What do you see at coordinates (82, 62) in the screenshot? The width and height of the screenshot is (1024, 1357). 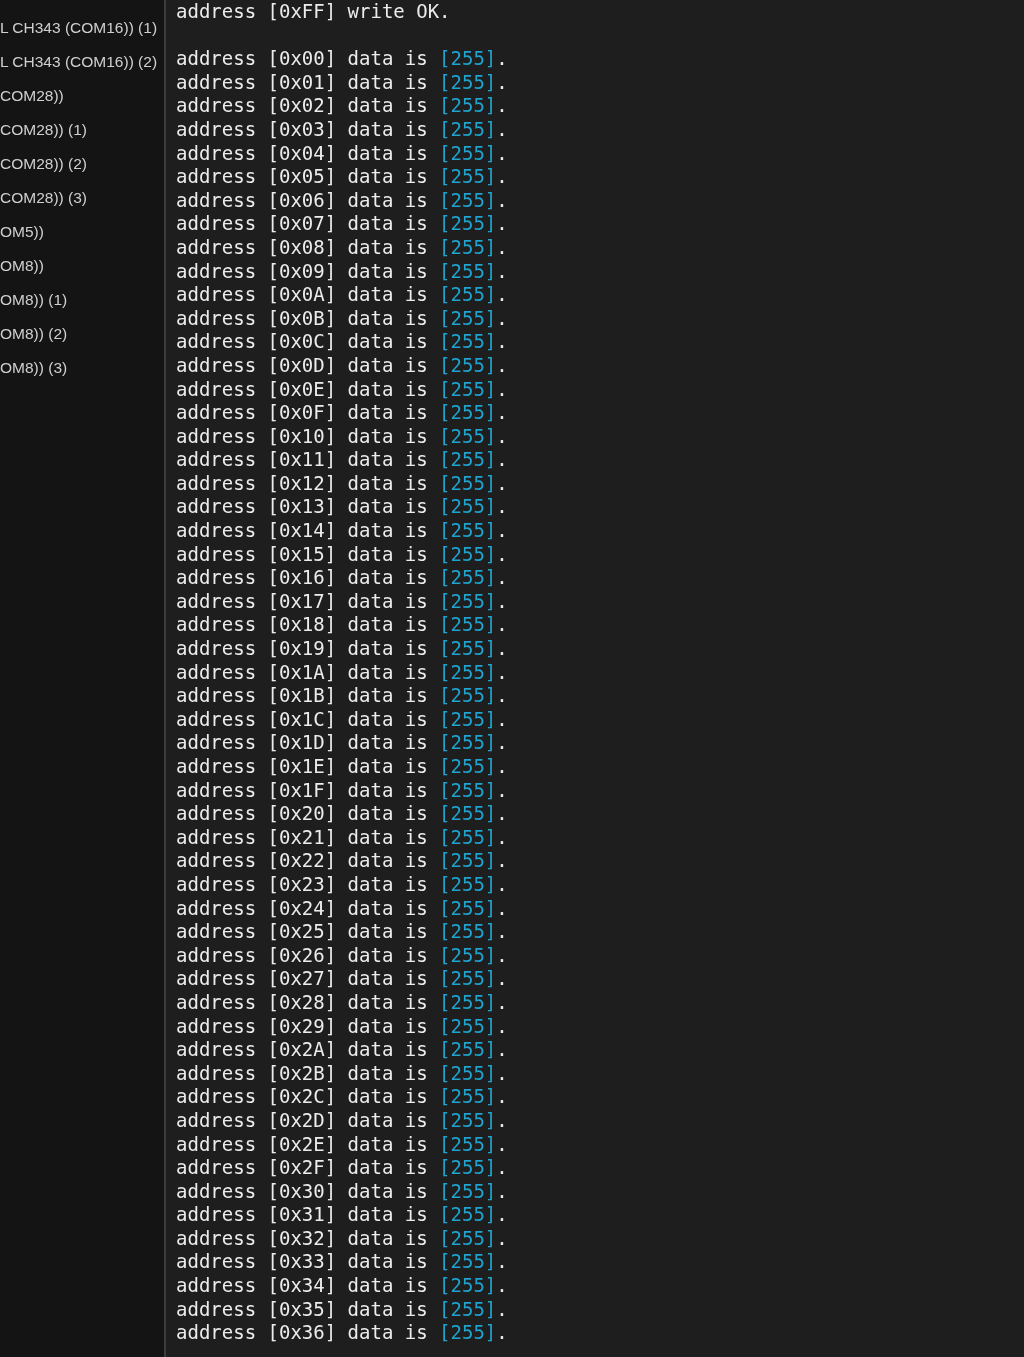 I see `sidebar-item: L CH343 (COM16)) (2)` at bounding box center [82, 62].